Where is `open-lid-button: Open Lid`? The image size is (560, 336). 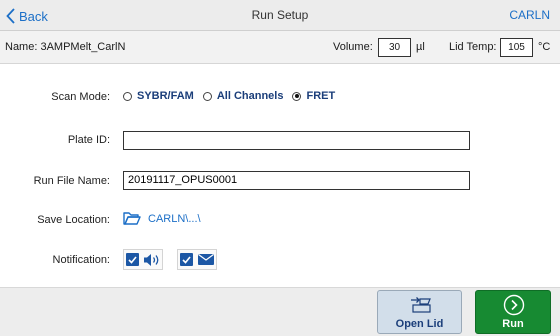
open-lid-button: Open Lid is located at coordinates (419, 312).